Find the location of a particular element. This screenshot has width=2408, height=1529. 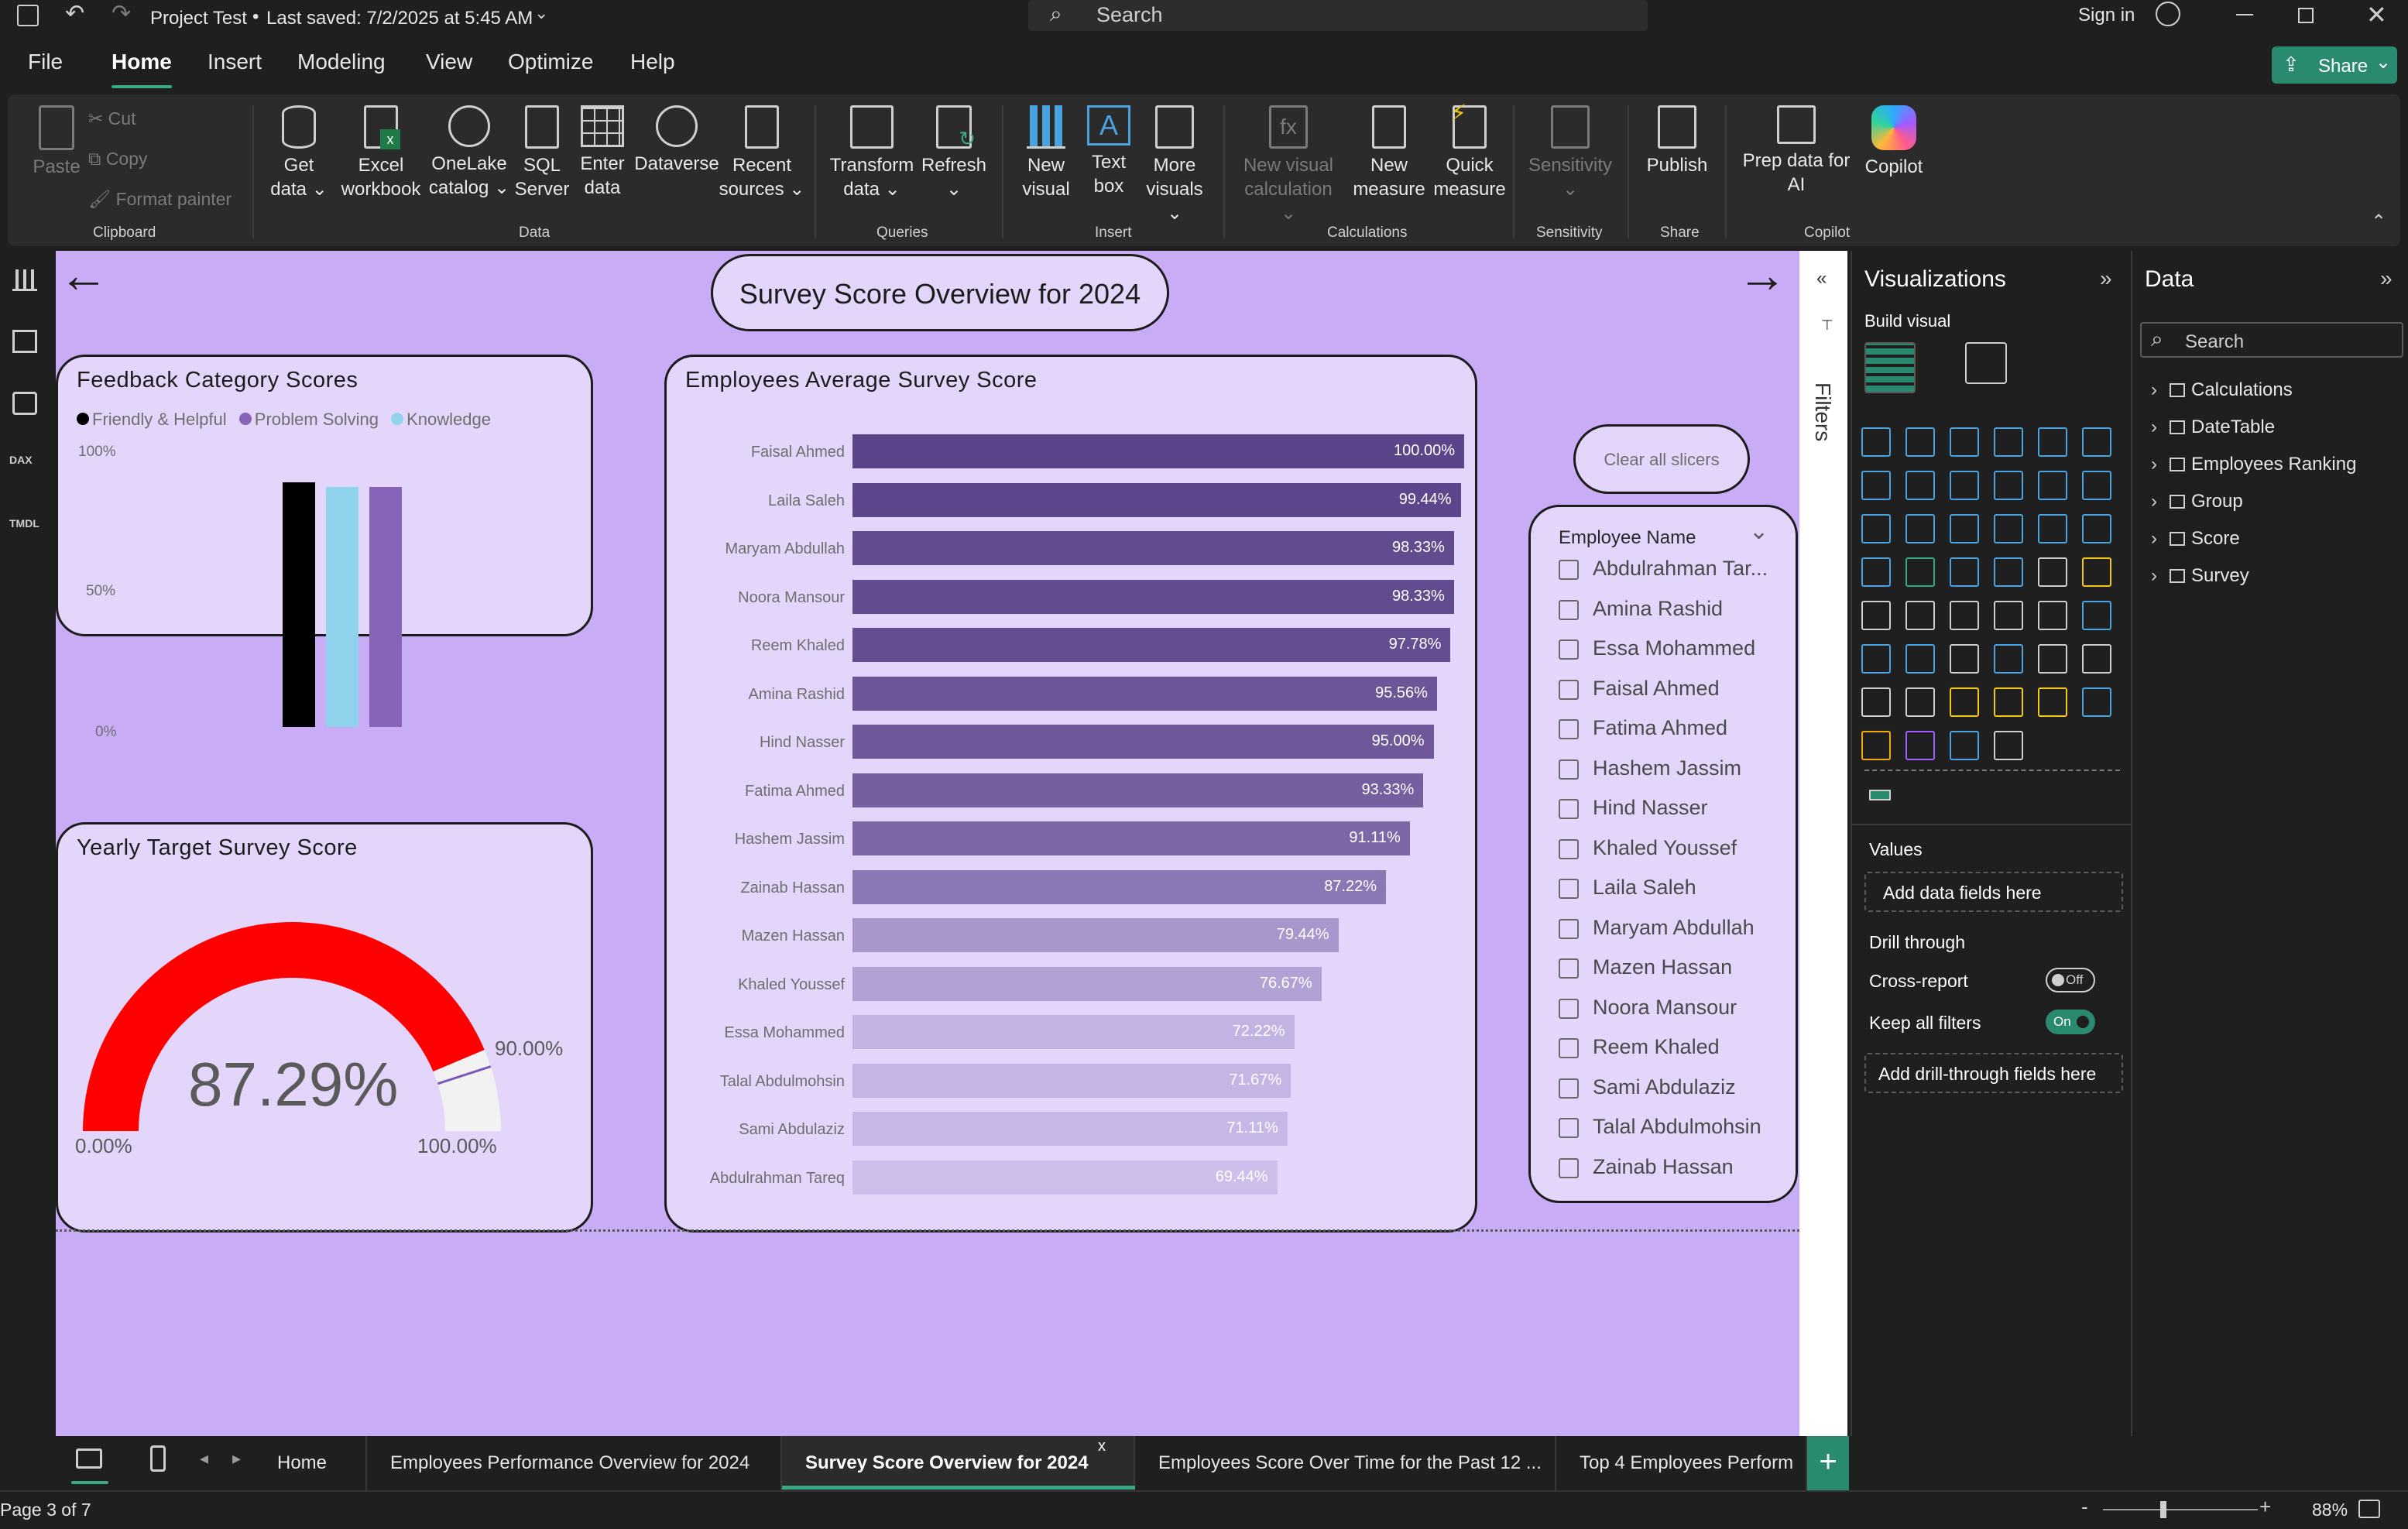

minimize-icon is located at coordinates (2245, 14).